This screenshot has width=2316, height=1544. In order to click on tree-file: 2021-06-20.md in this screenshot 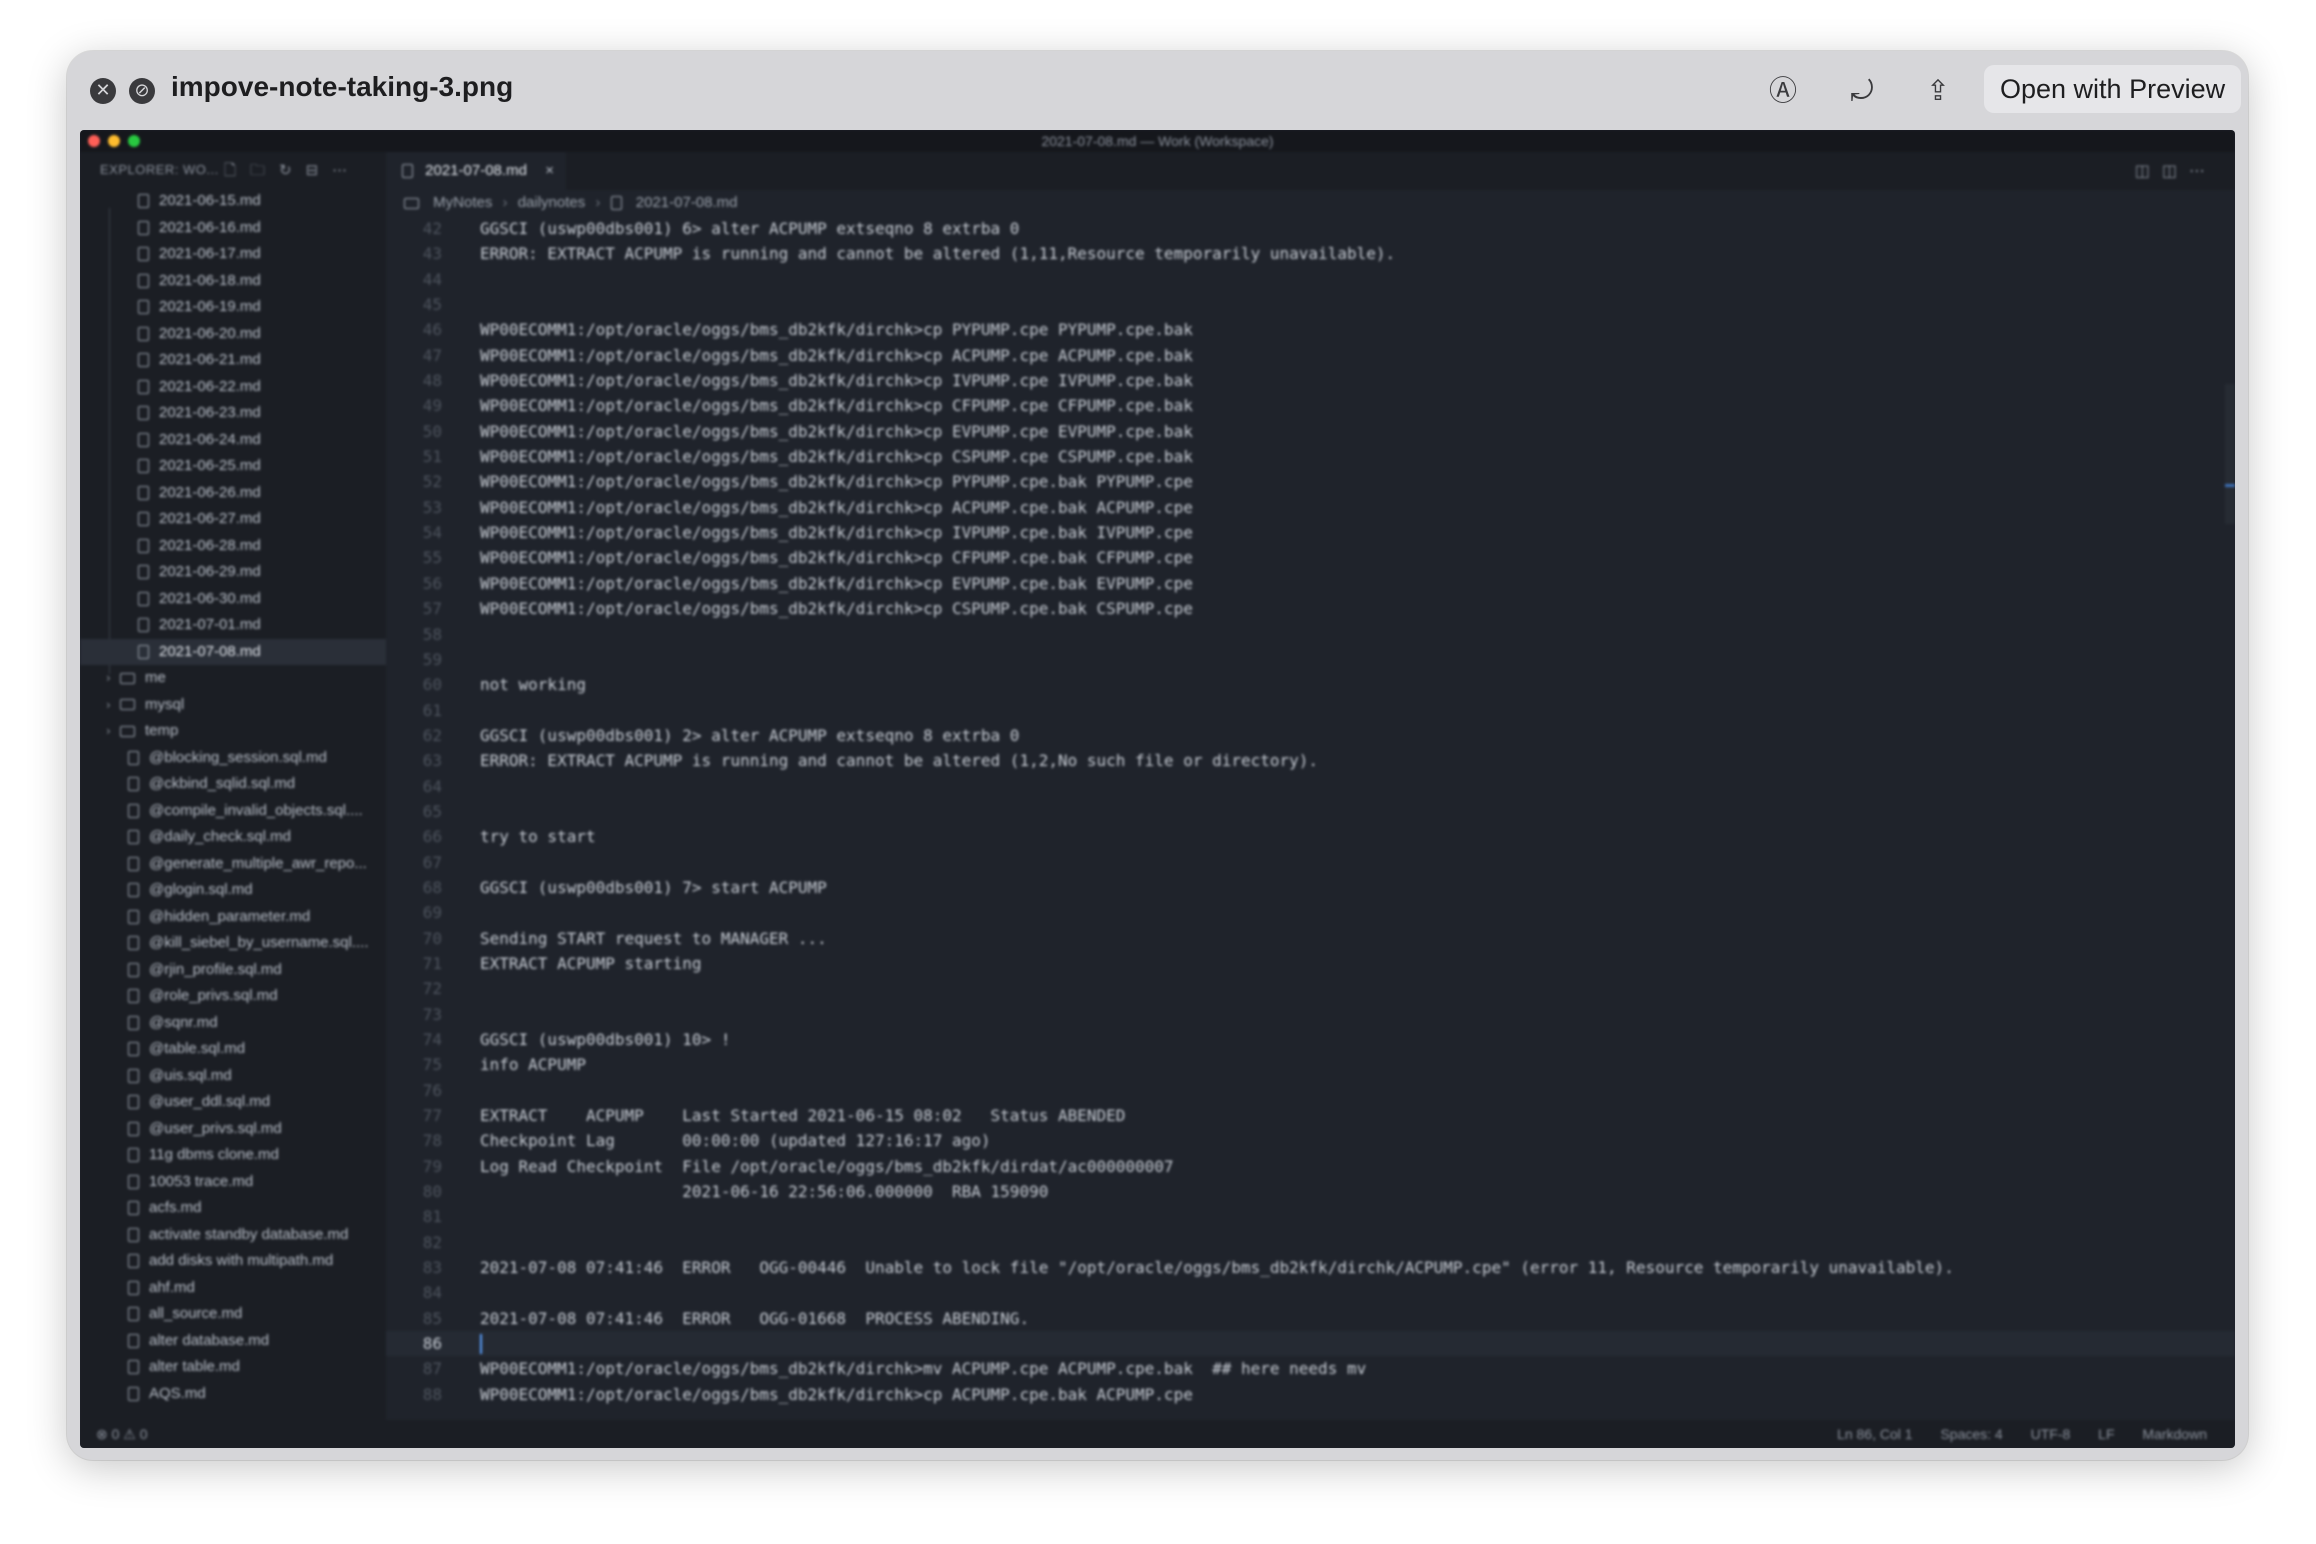, I will do `click(233, 334)`.